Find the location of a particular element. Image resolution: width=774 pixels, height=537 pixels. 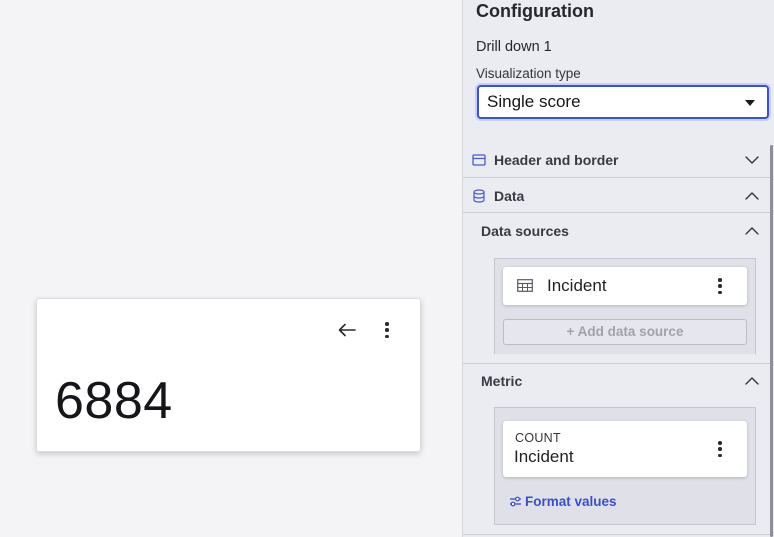

section-data: Data is located at coordinates (618, 196).